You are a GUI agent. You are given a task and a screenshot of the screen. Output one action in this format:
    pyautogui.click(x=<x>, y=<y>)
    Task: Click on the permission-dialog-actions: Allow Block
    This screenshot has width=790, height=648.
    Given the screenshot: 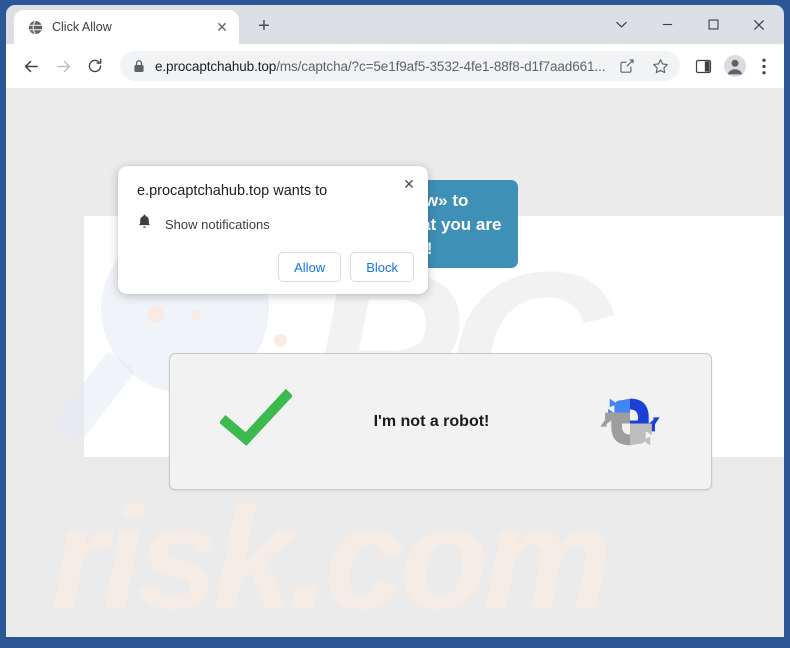 What is the action you would take?
    pyautogui.click(x=346, y=267)
    